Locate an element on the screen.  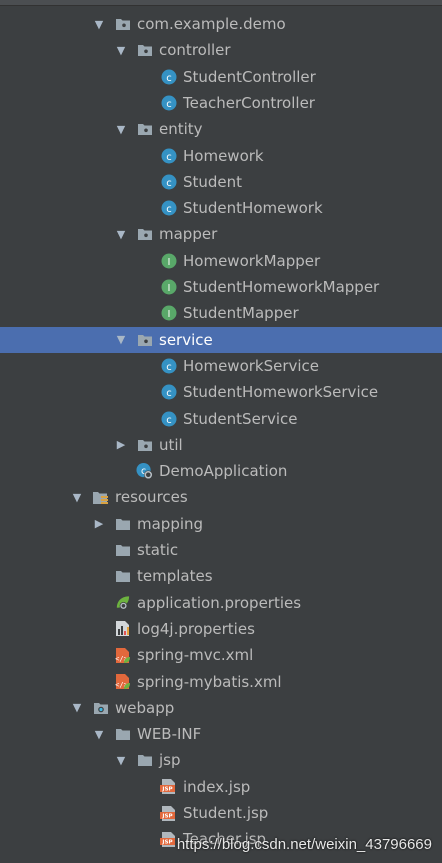
tree-item-label: StudentHomeworkMapper is located at coordinates (281, 287).